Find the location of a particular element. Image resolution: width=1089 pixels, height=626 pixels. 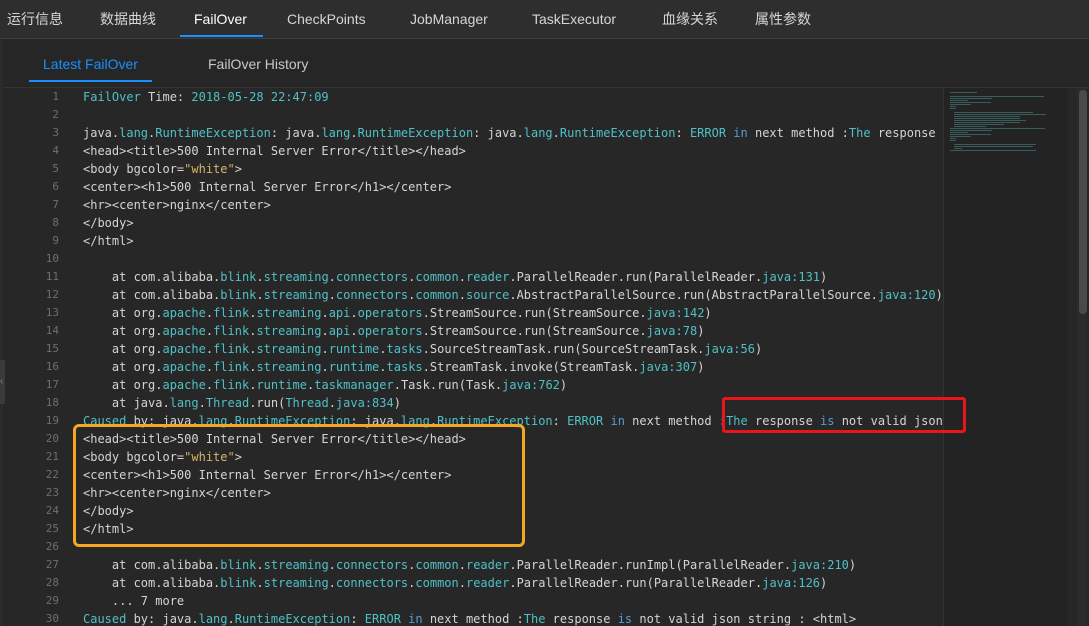

line-number: 23 is located at coordinates (52, 492).